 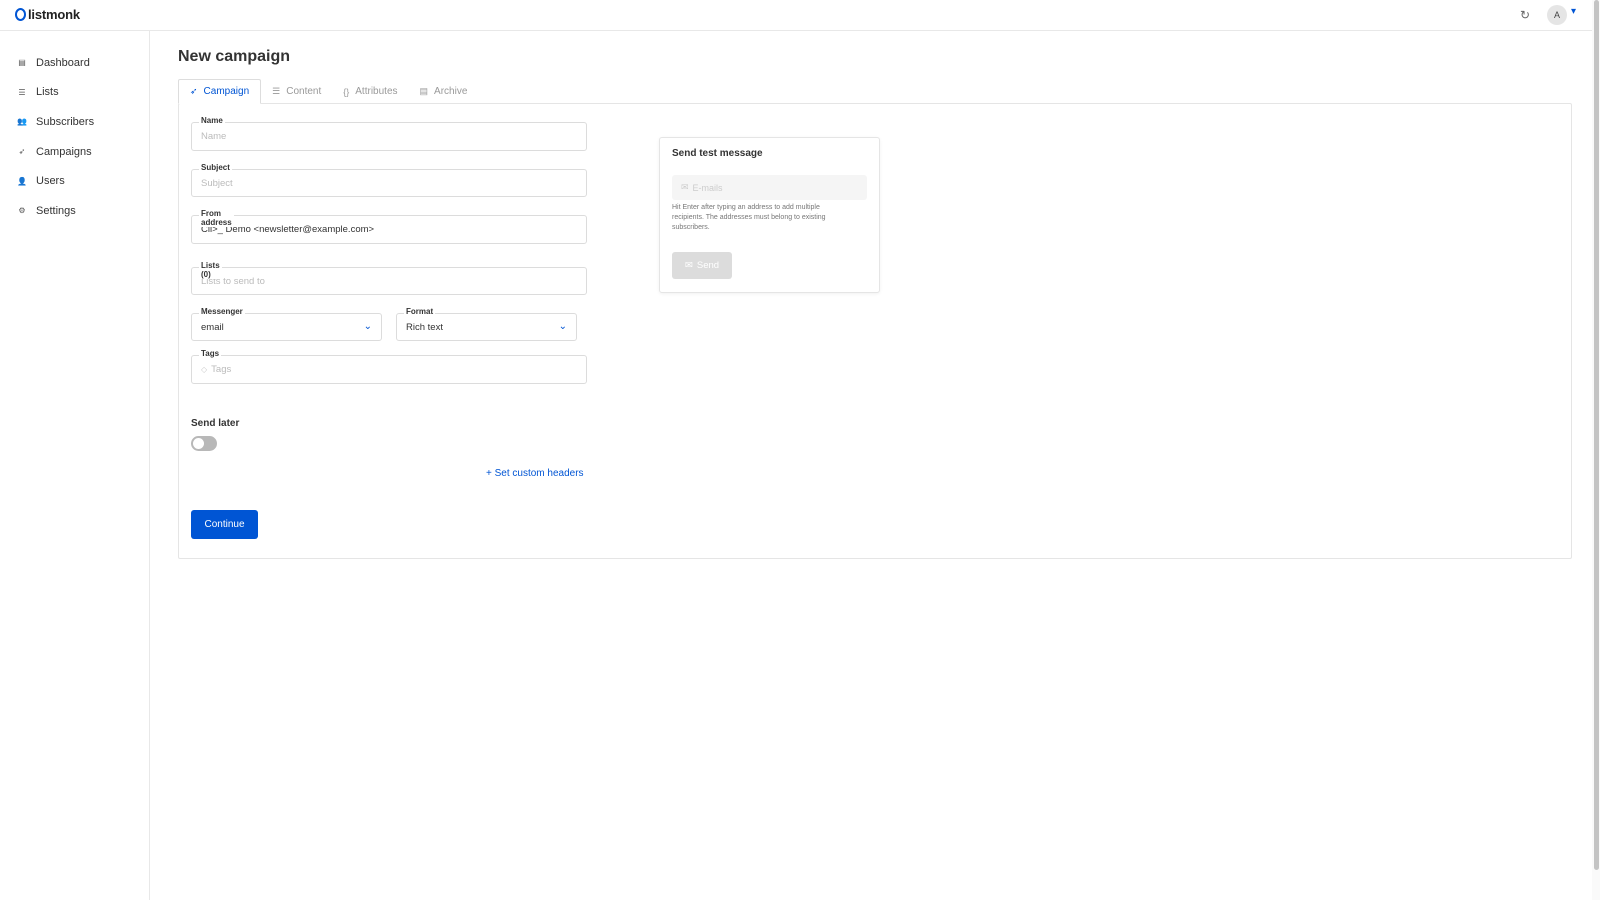 I want to click on logo-text: listmonk, so click(x=54, y=14).